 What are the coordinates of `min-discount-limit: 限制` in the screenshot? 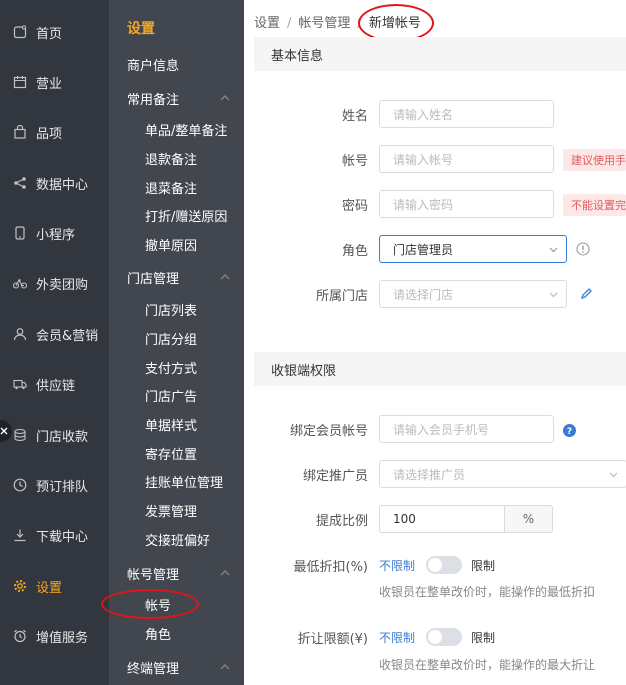 It's located at (483, 565).